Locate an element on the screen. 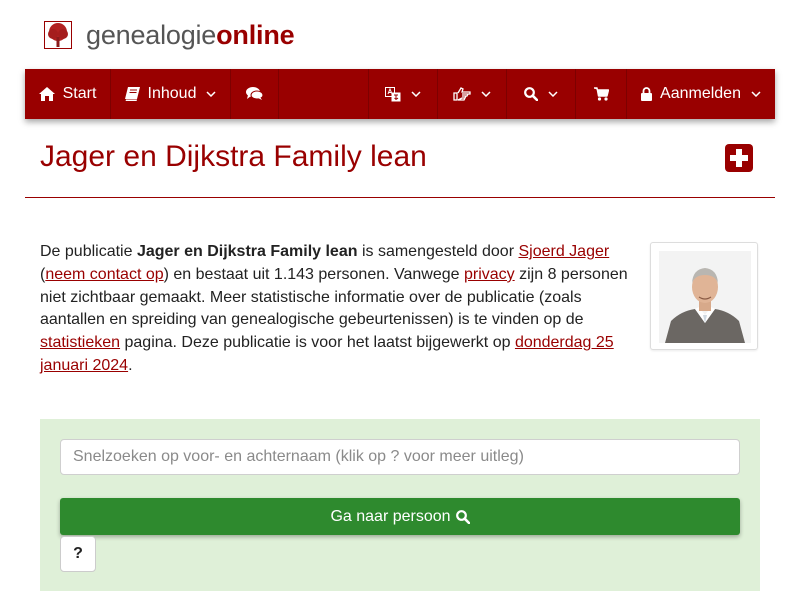 The image size is (800, 600). intro-text: is samengesteld door is located at coordinates (438, 251).